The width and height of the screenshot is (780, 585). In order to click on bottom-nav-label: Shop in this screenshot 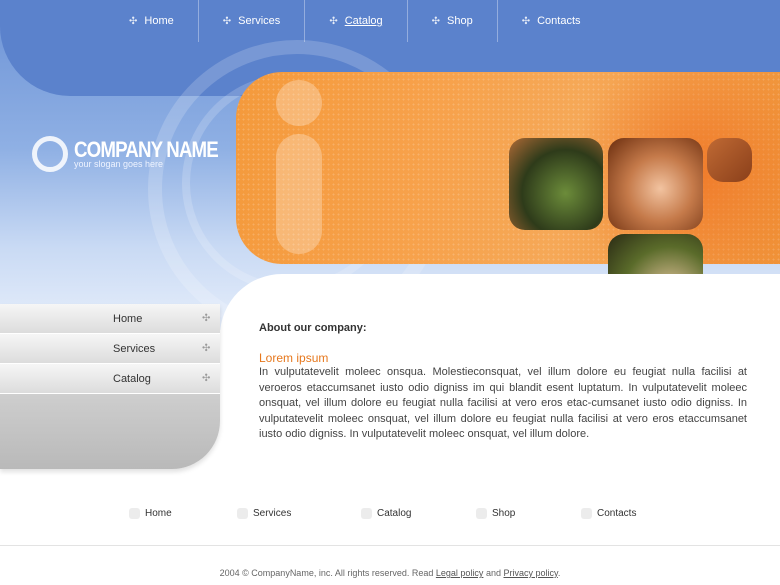, I will do `click(504, 513)`.